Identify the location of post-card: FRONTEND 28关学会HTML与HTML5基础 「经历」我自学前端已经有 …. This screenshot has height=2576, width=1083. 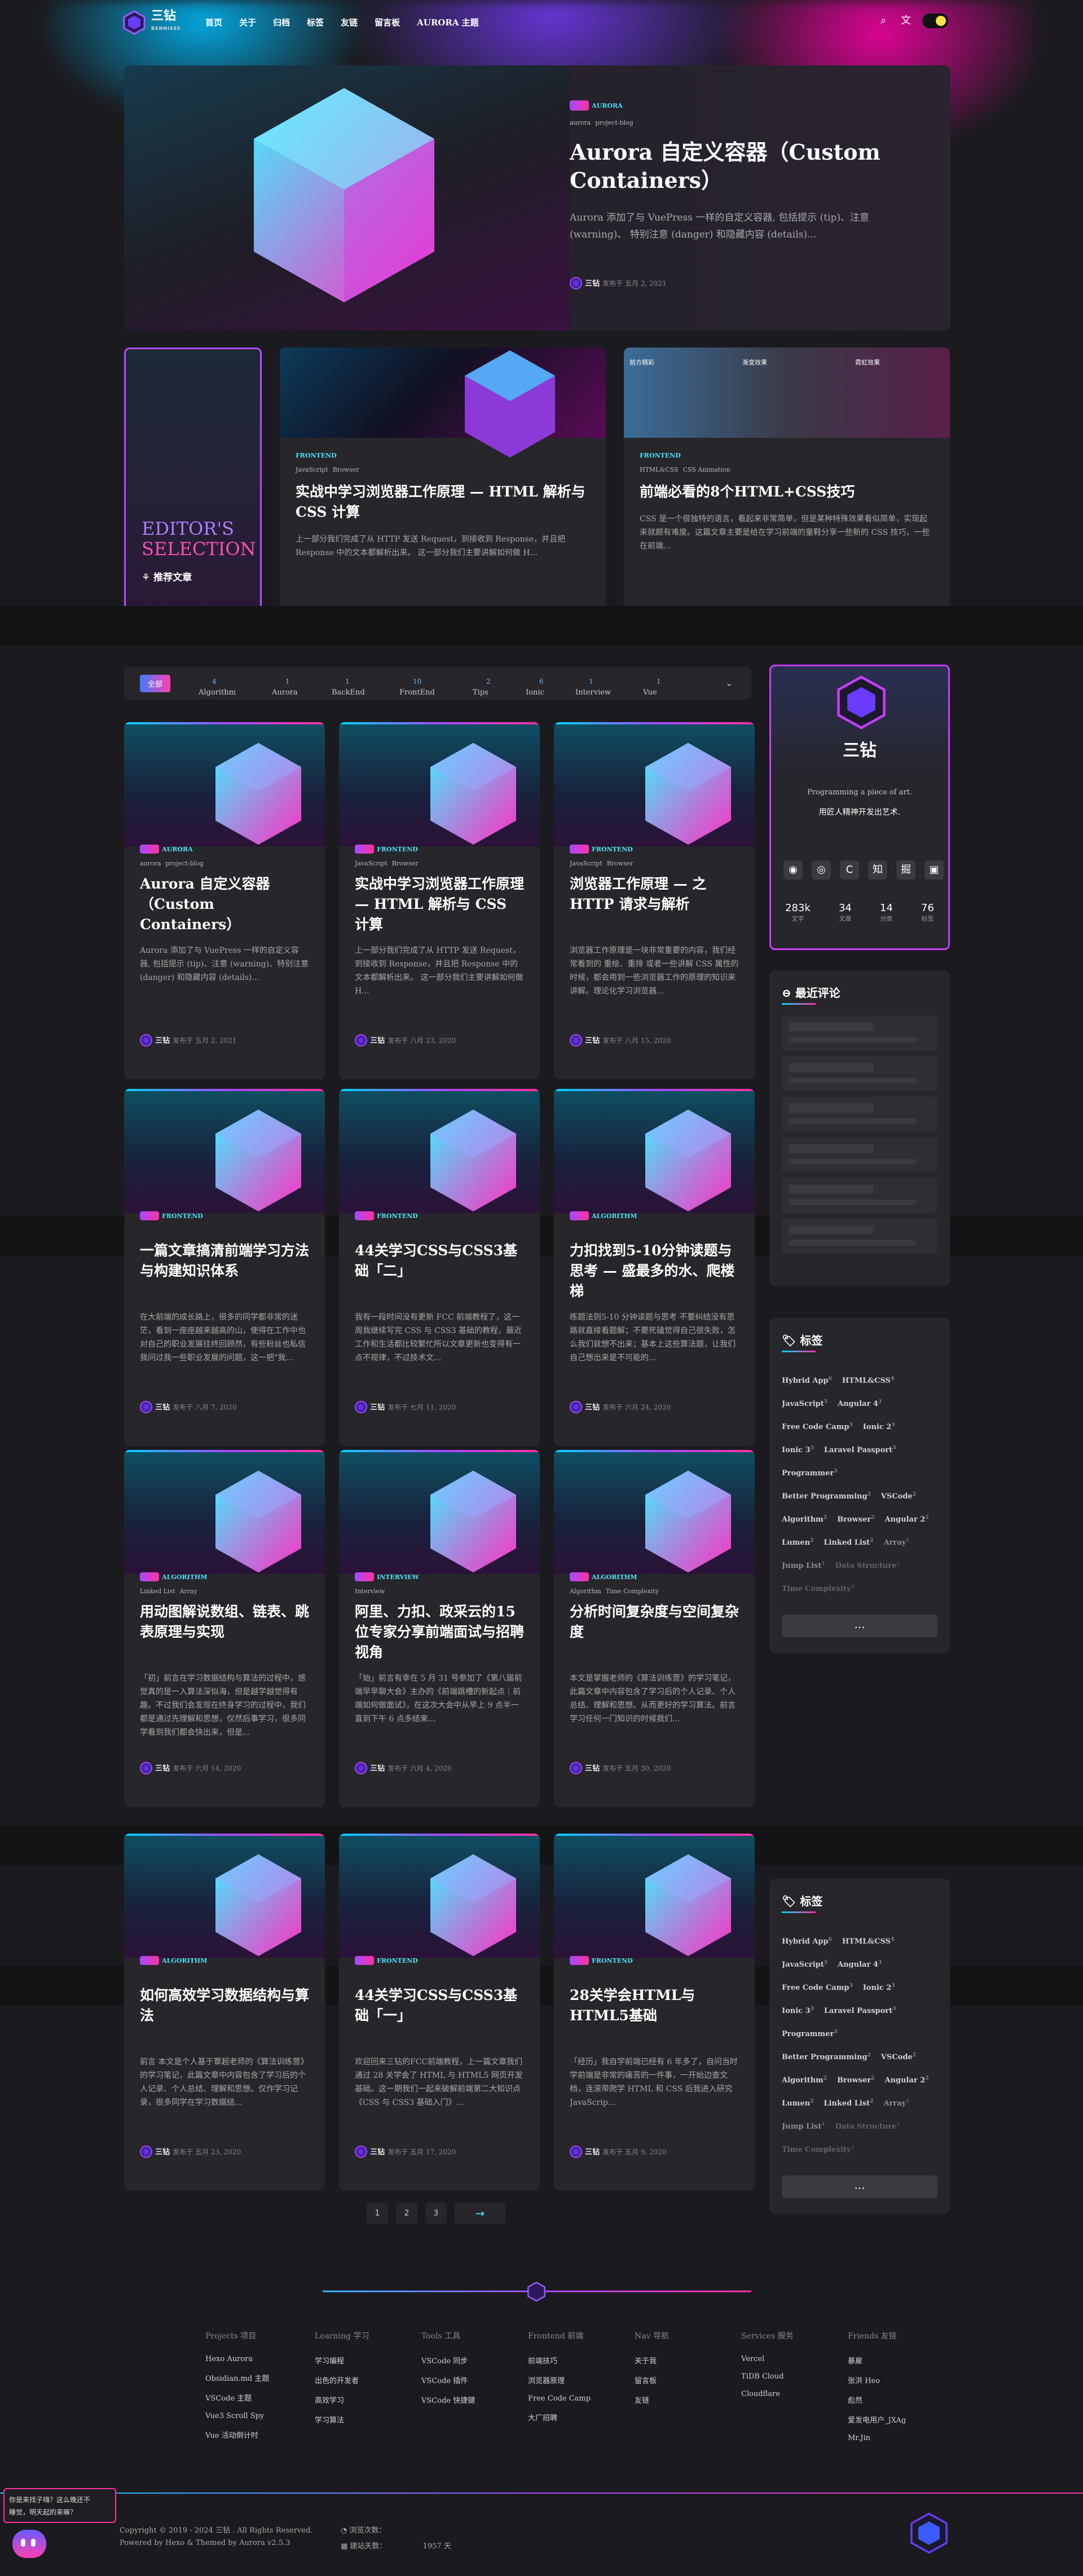
(654, 2012).